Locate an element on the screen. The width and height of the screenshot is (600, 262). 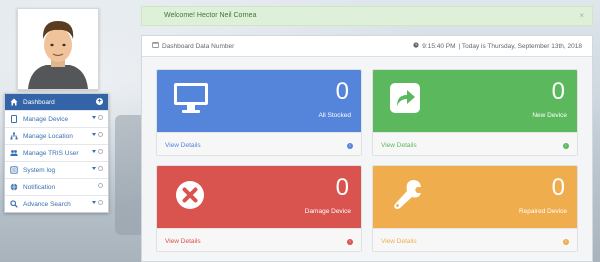
sidebar-item-label: Manage Location is located at coordinates (48, 136).